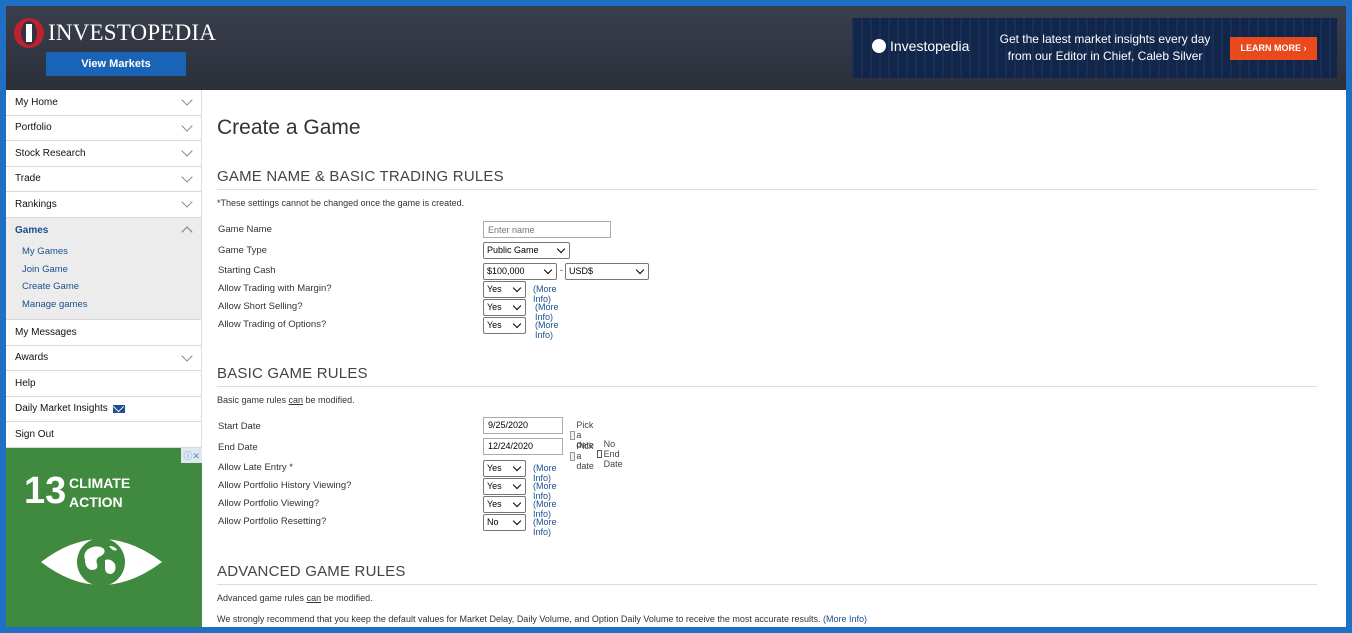 This screenshot has height=633, width=1352. I want to click on section-note: Advanced game rules can be modified., so click(295, 598).